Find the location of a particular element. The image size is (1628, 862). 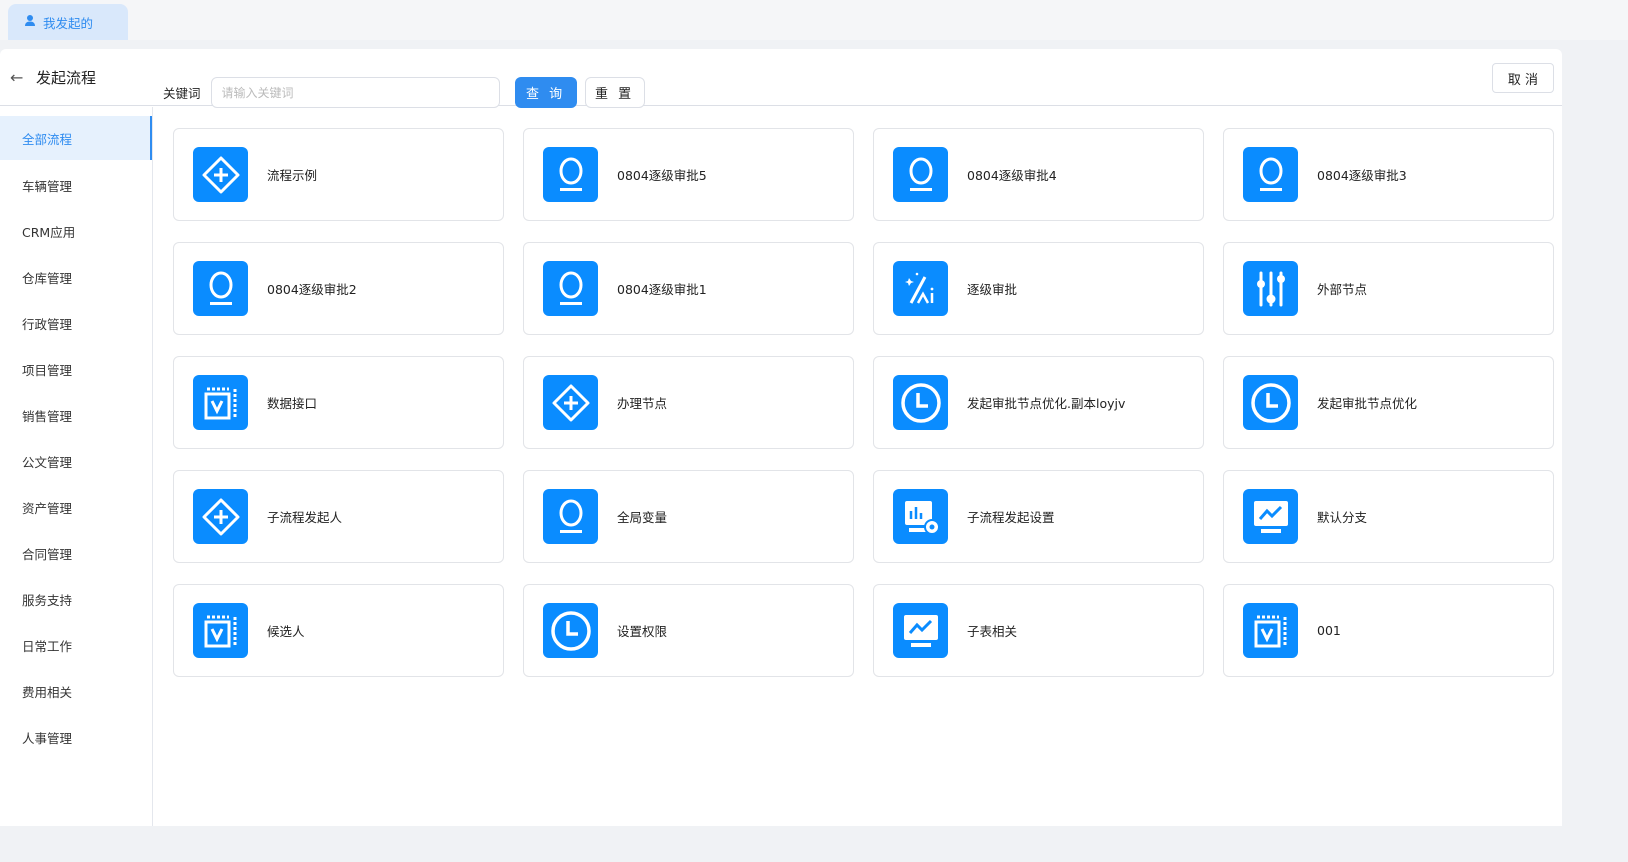

process-card: 流程示例 is located at coordinates (338, 174).